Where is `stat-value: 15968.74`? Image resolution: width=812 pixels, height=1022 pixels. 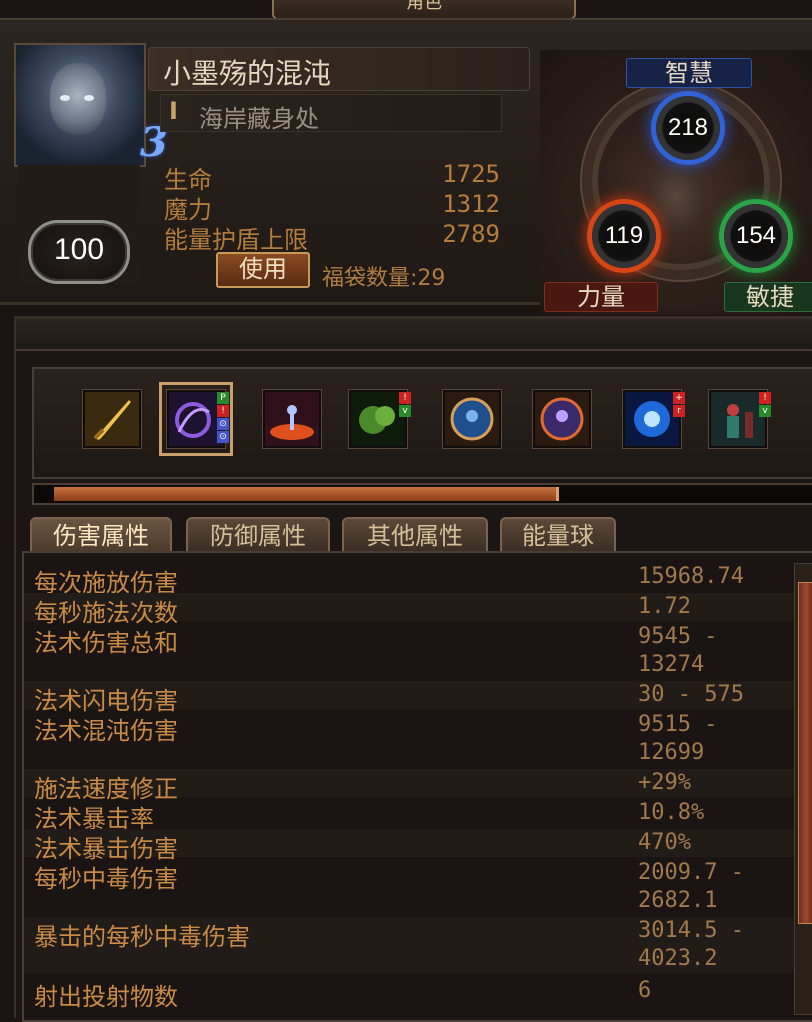
stat-value: 15968.74 is located at coordinates (691, 576).